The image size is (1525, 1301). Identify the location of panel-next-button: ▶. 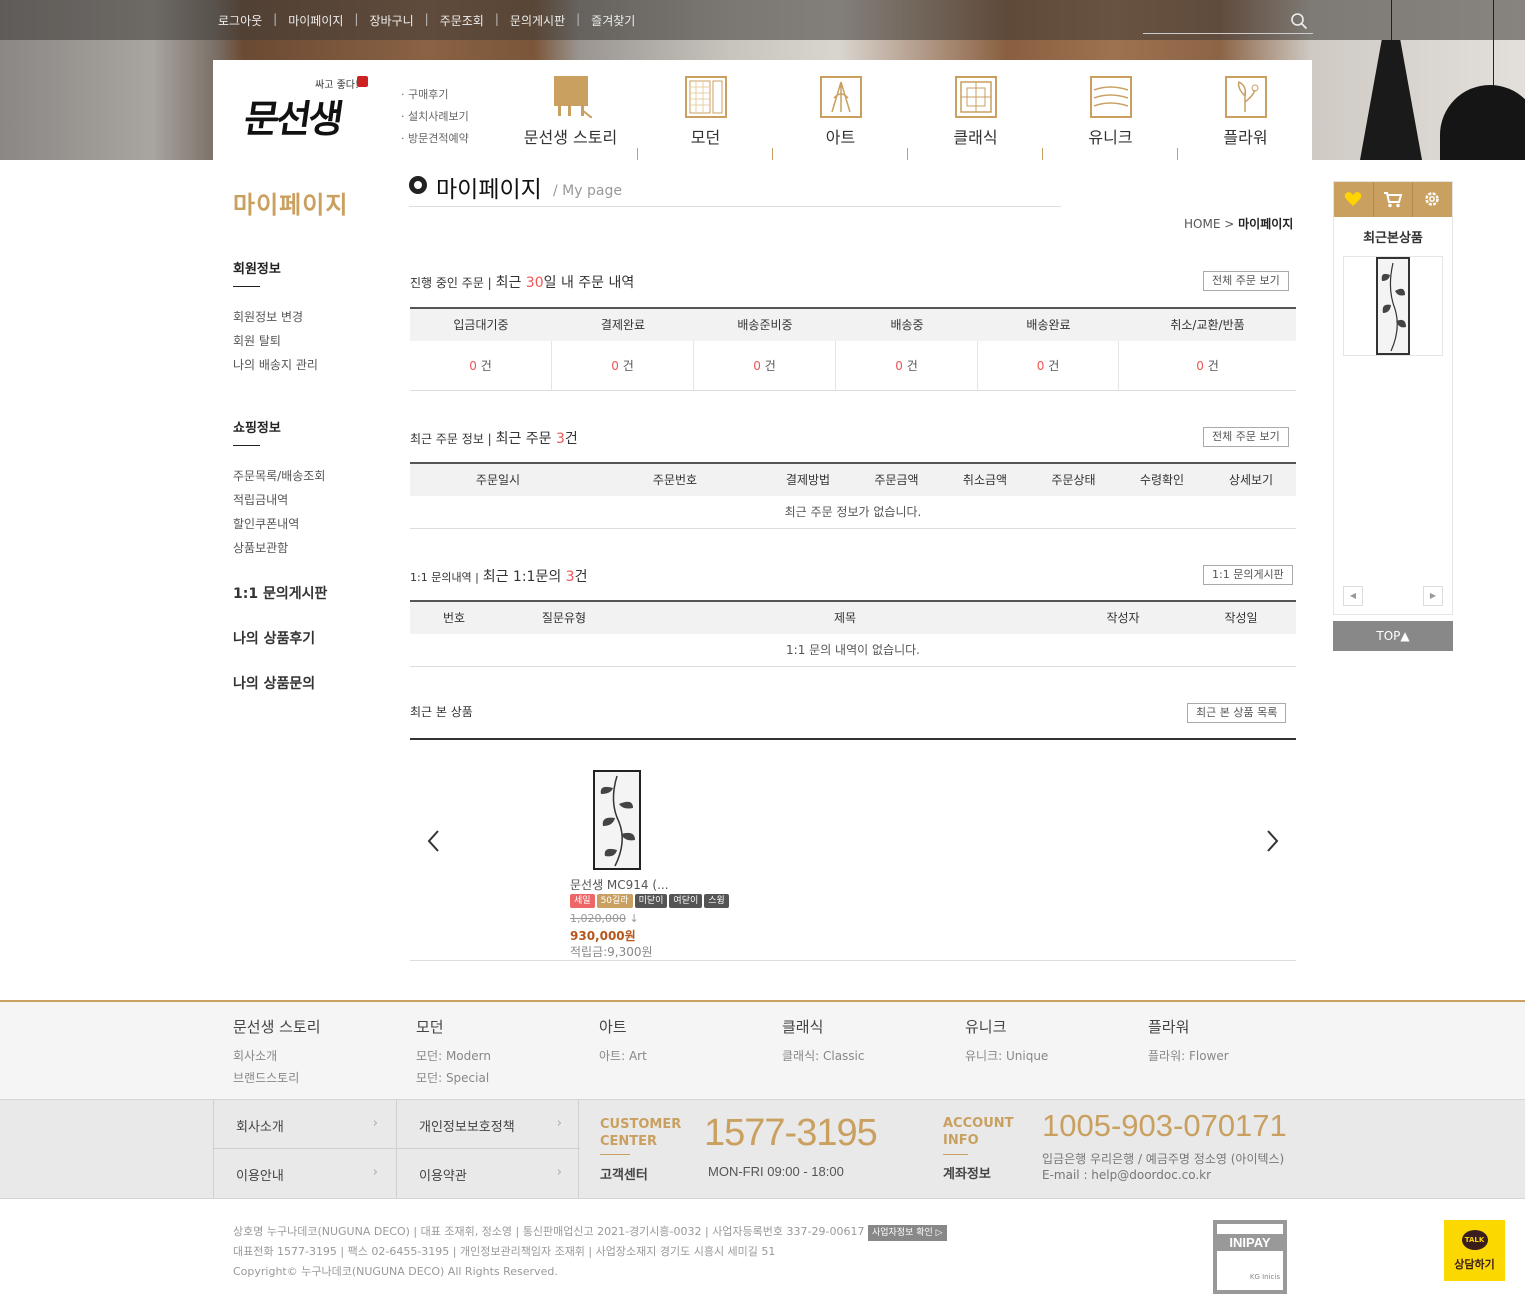
(1433, 596).